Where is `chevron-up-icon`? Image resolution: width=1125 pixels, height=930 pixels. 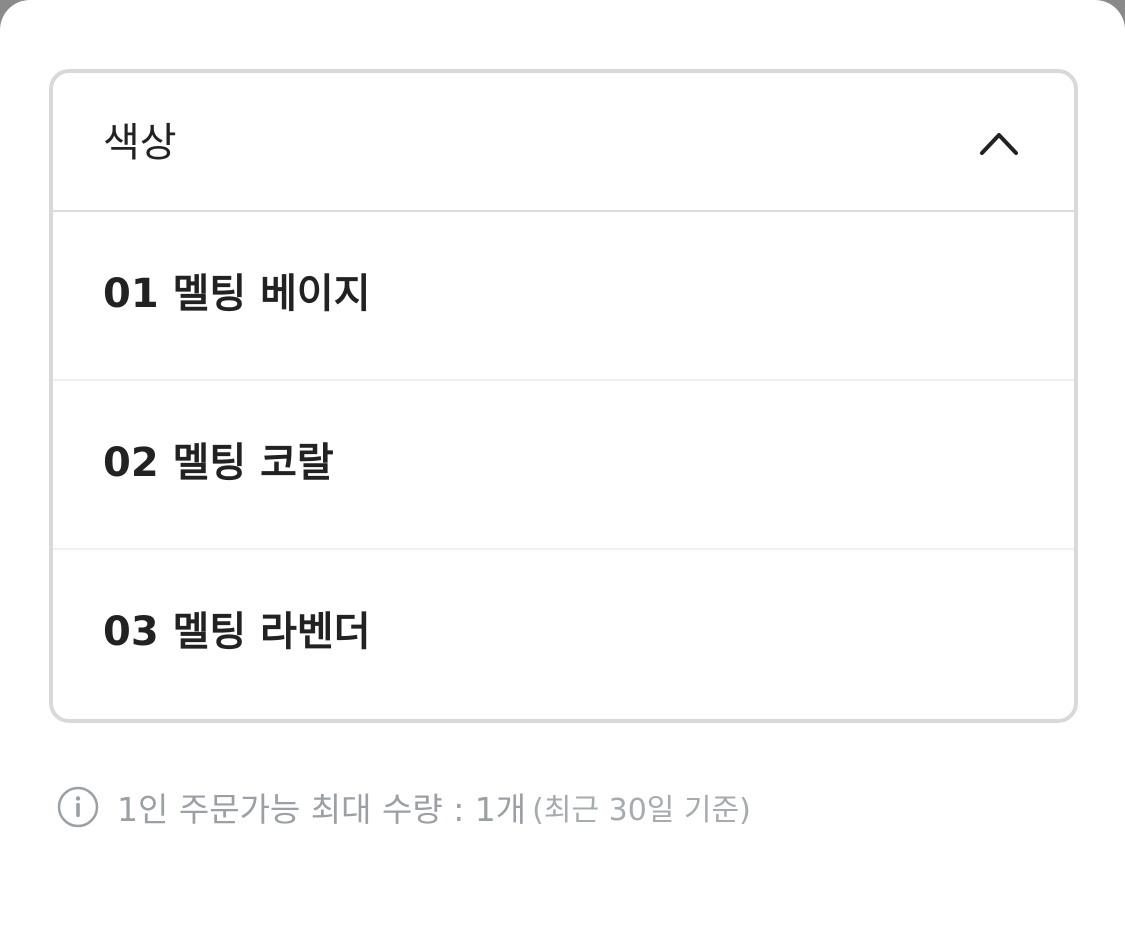
chevron-up-icon is located at coordinates (999, 143).